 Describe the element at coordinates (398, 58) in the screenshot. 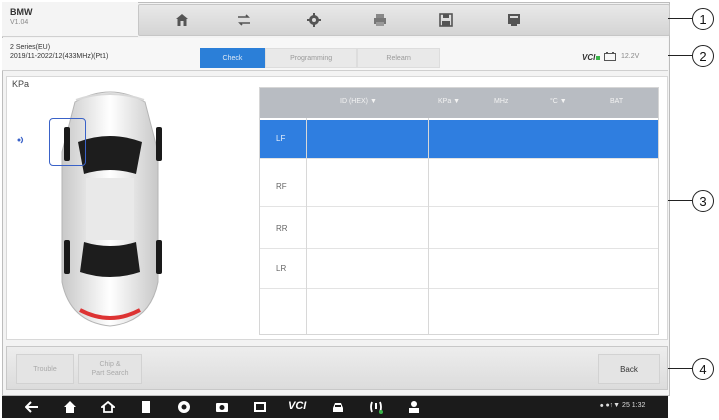

I see `tab-relearn: Relearn` at that location.